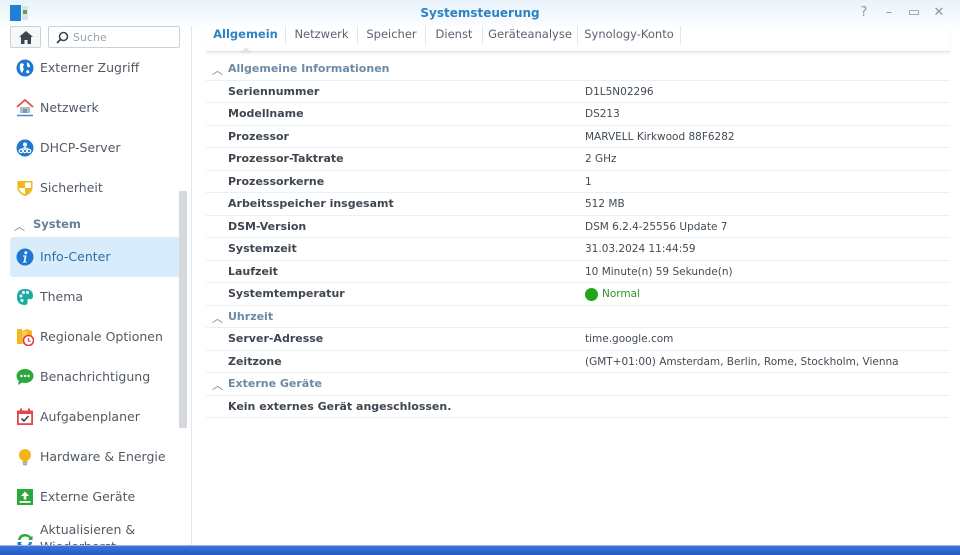  I want to click on palette-icon, so click(25, 297).